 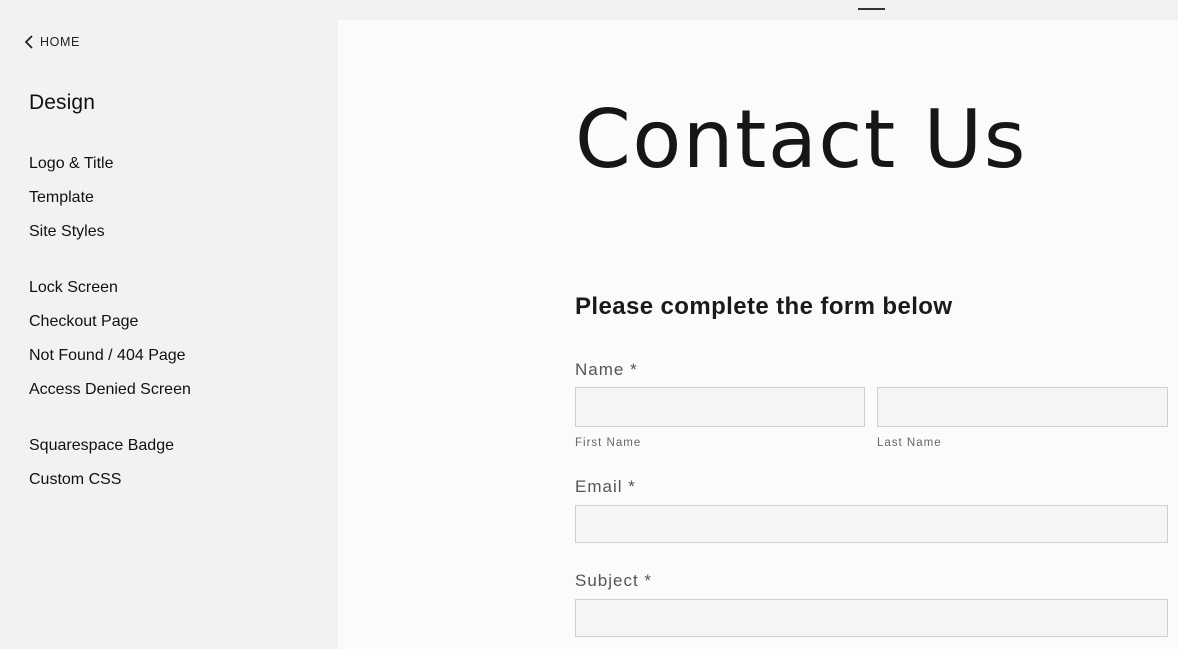 What do you see at coordinates (1022, 407) in the screenshot?
I see `last-name-input` at bounding box center [1022, 407].